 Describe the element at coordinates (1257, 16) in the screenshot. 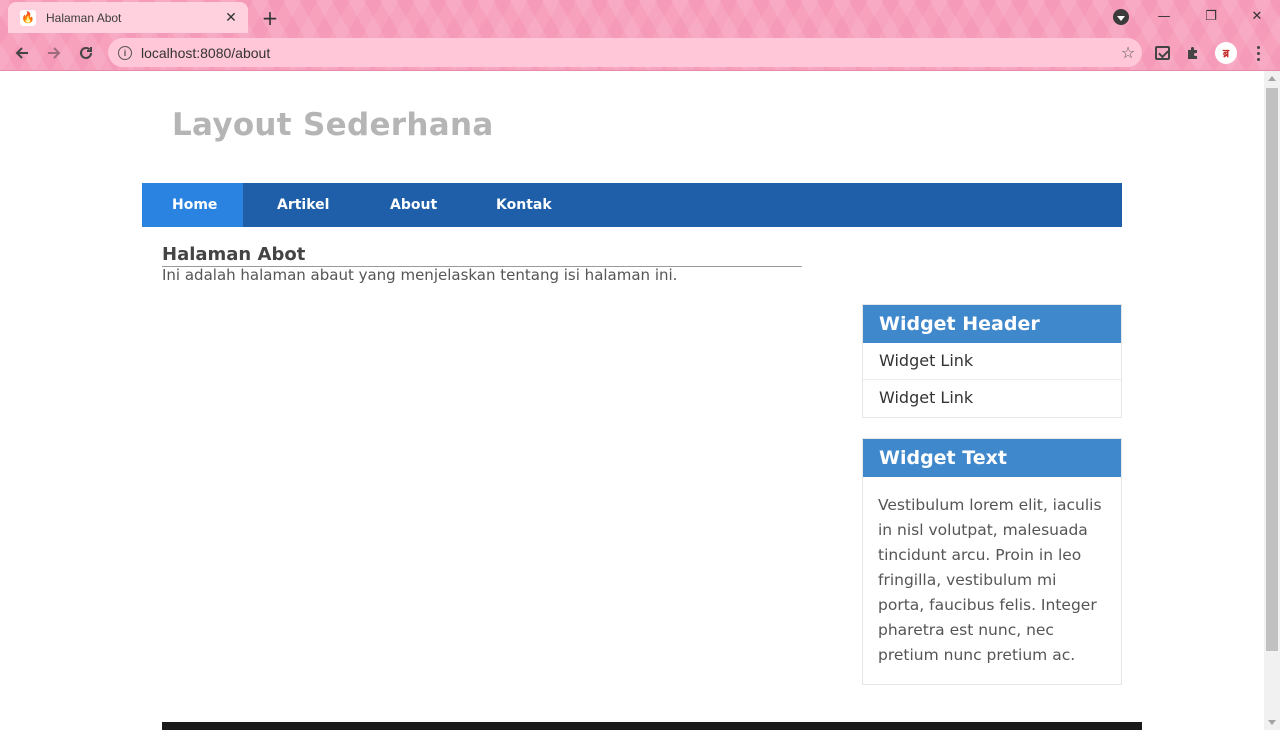

I see `close-window-button: ✕` at that location.